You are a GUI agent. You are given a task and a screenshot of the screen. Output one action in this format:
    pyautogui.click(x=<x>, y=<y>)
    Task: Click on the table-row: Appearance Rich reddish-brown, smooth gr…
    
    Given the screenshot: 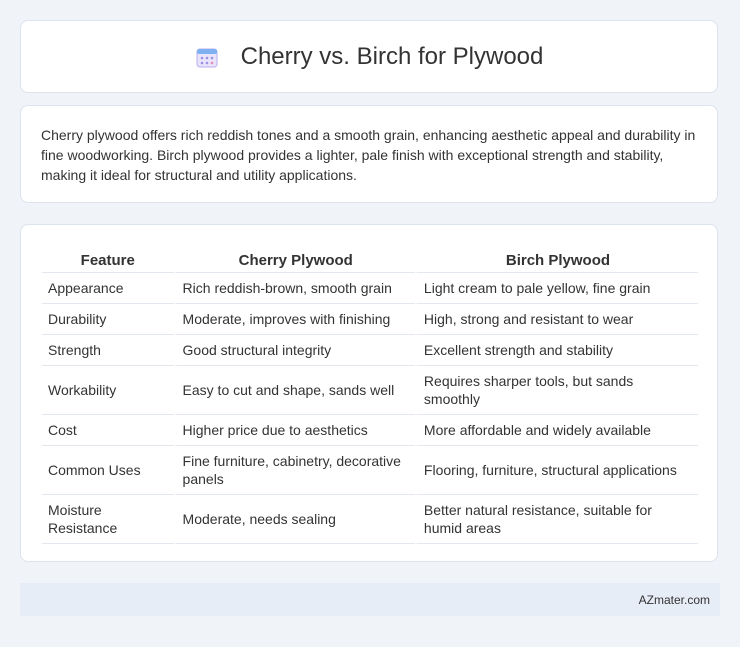 What is the action you would take?
    pyautogui.click(x=370, y=288)
    